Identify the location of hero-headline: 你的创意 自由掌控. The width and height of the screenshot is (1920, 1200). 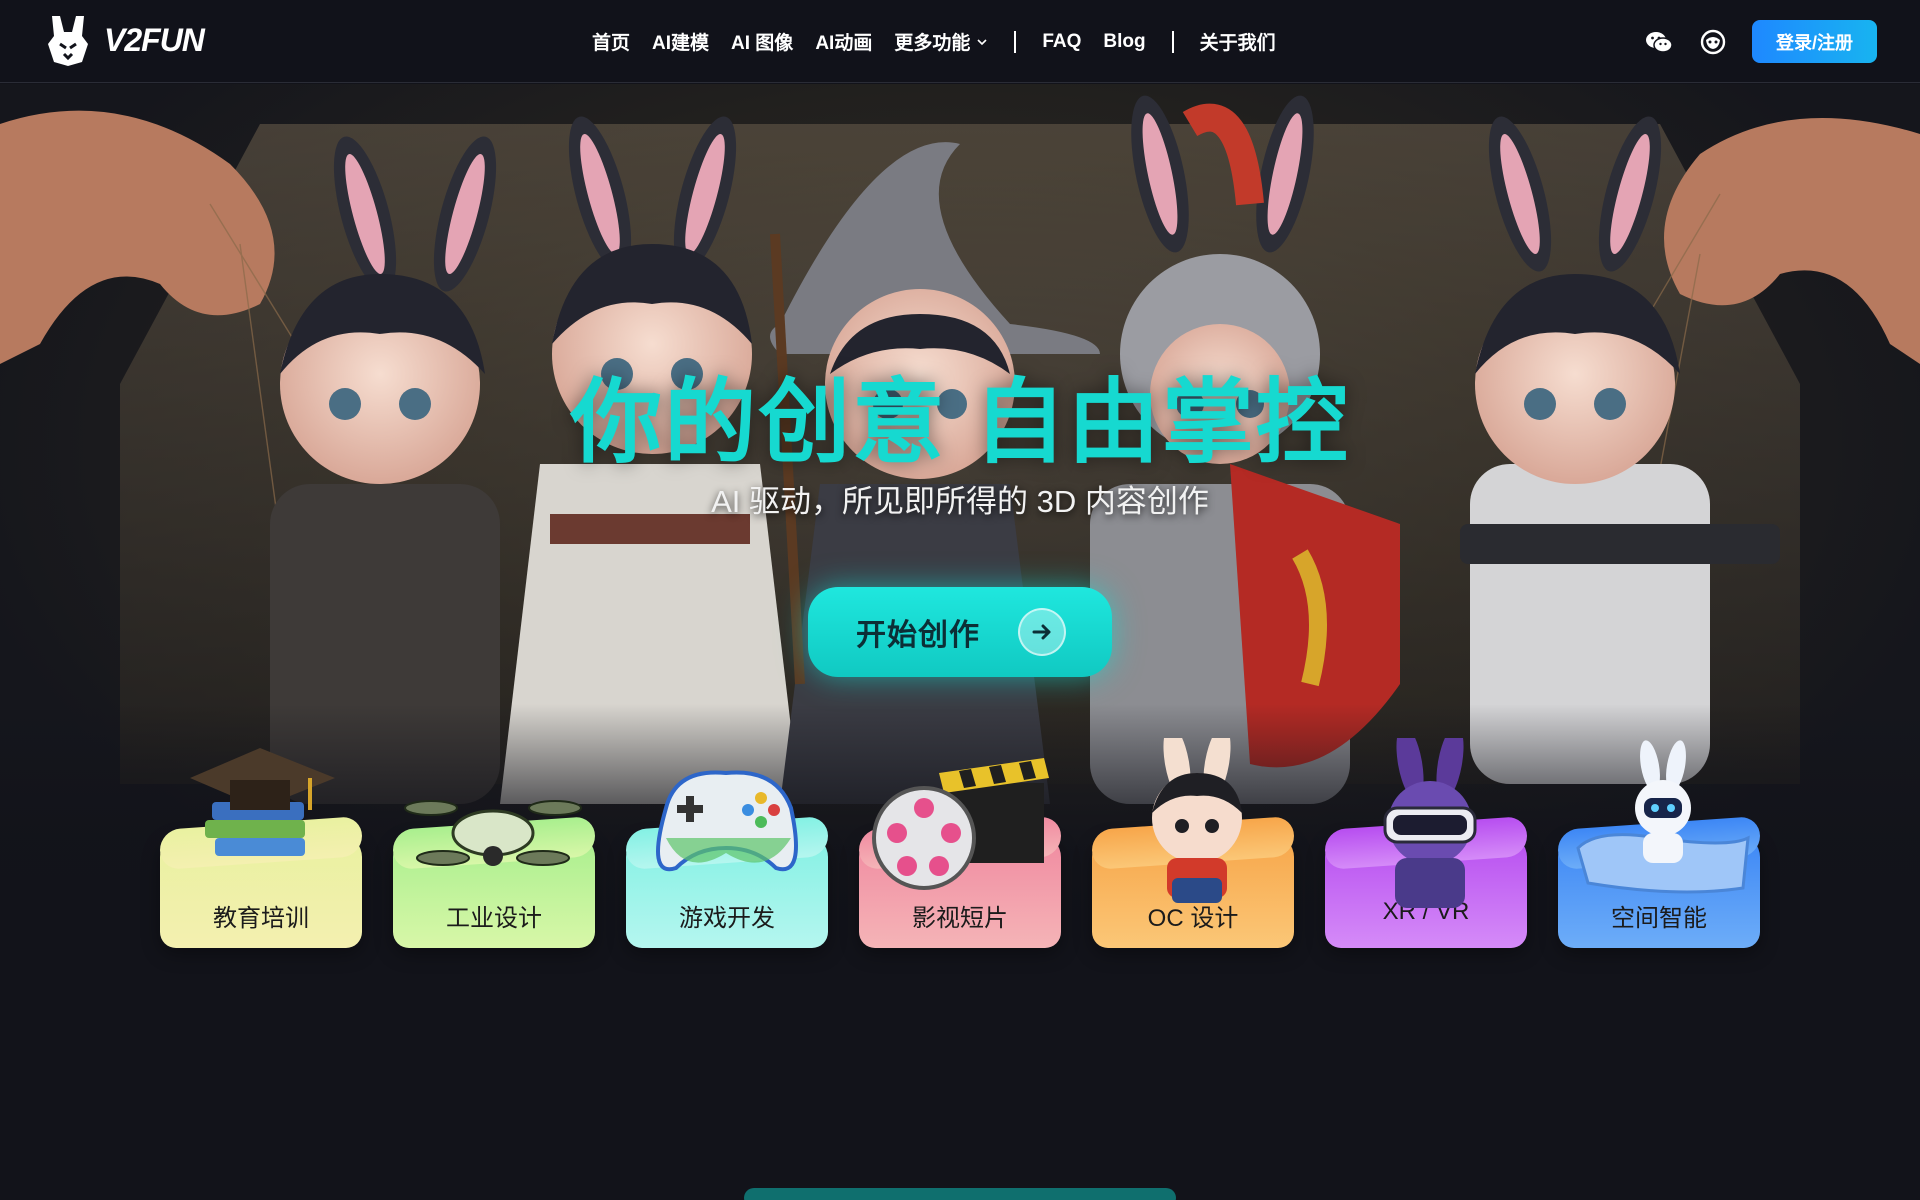
(960, 423).